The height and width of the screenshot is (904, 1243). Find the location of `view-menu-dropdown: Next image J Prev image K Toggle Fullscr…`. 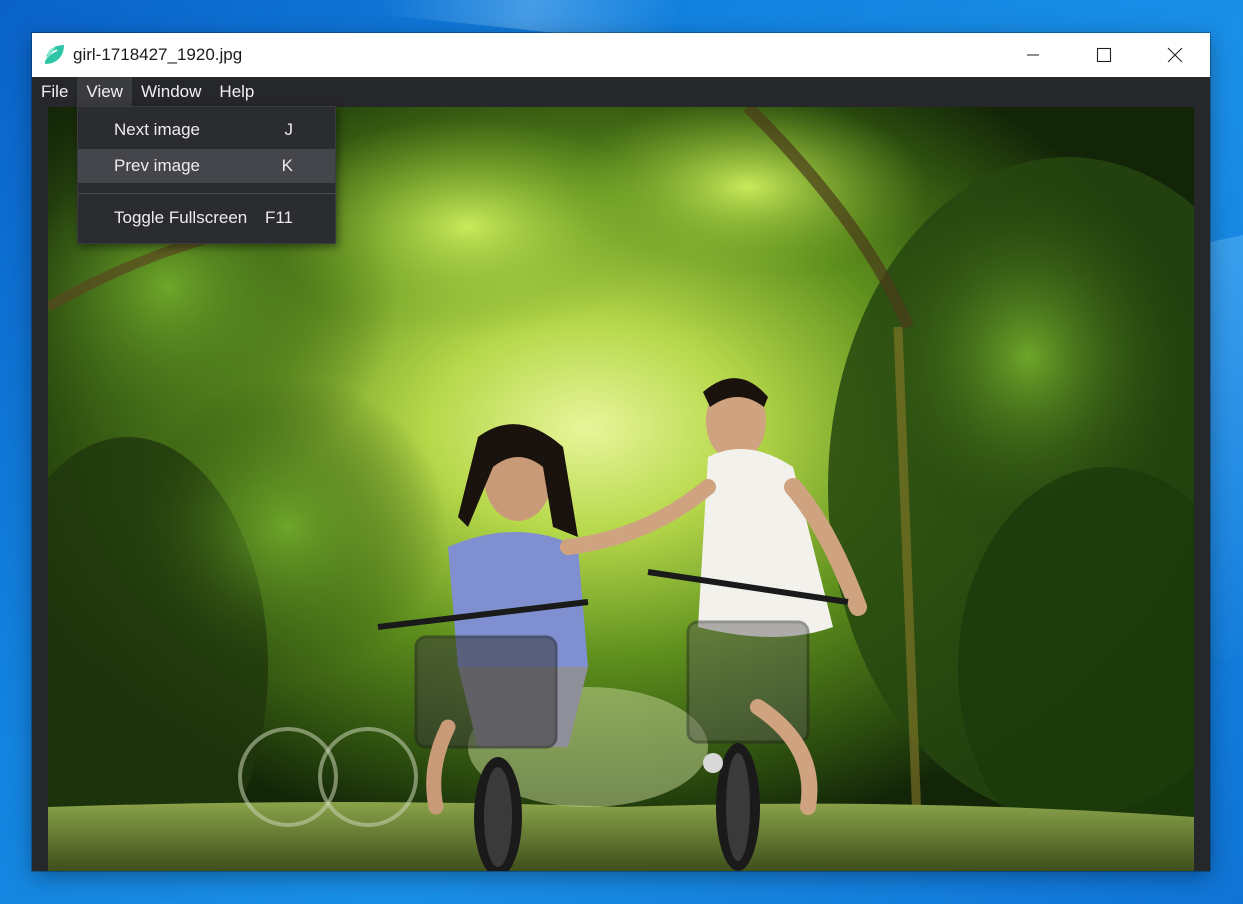

view-menu-dropdown: Next image J Prev image K Toggle Fullscr… is located at coordinates (206, 175).